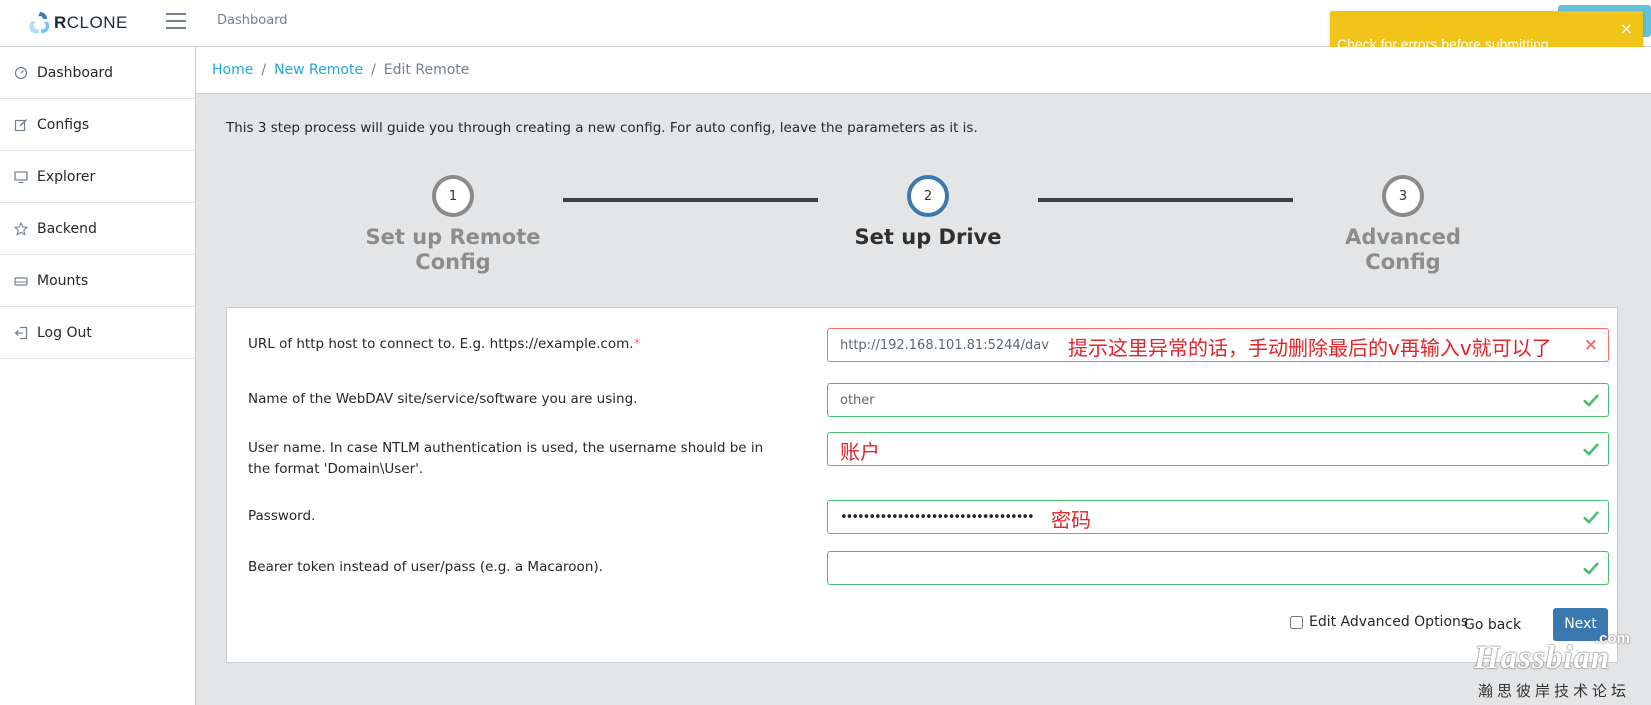 This screenshot has width=1651, height=705. Describe the element at coordinates (21, 228) in the screenshot. I see `star-icon` at that location.